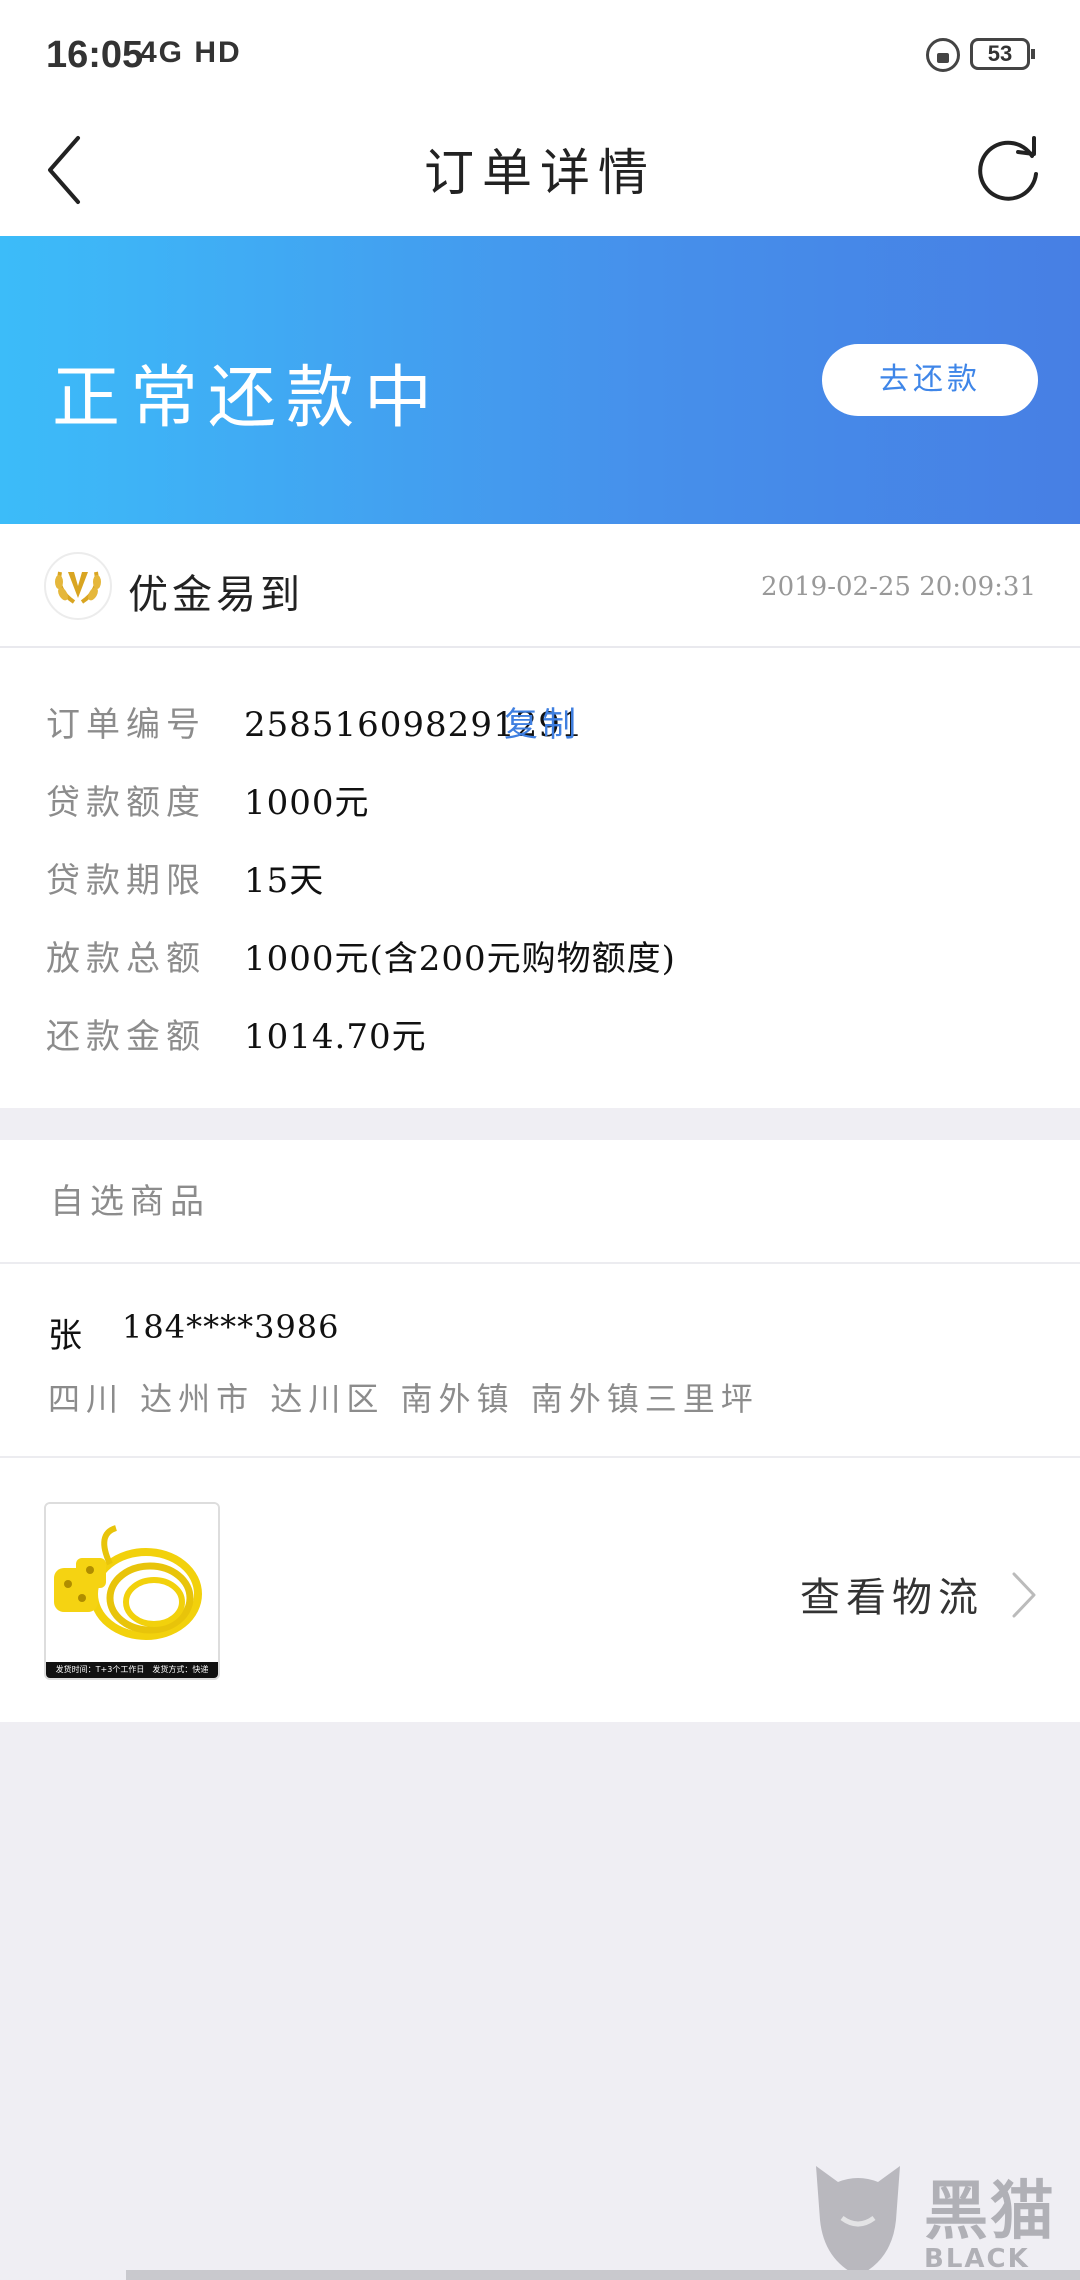 The height and width of the screenshot is (2280, 1080). Describe the element at coordinates (126, 725) in the screenshot. I see `detail-label: 订单编号` at that location.